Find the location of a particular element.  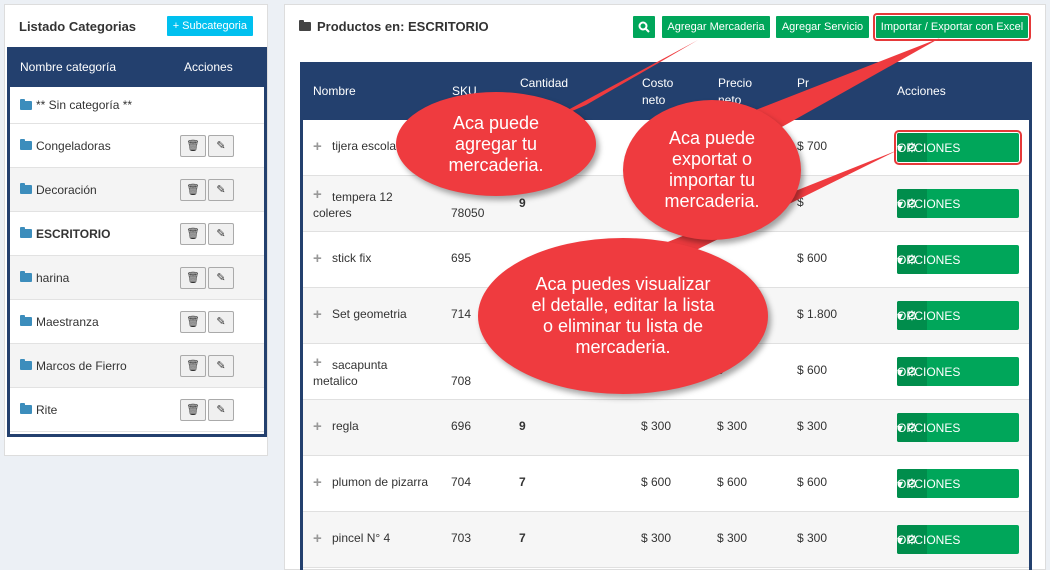

product-name: tijera escola is located at coordinates (364, 146).